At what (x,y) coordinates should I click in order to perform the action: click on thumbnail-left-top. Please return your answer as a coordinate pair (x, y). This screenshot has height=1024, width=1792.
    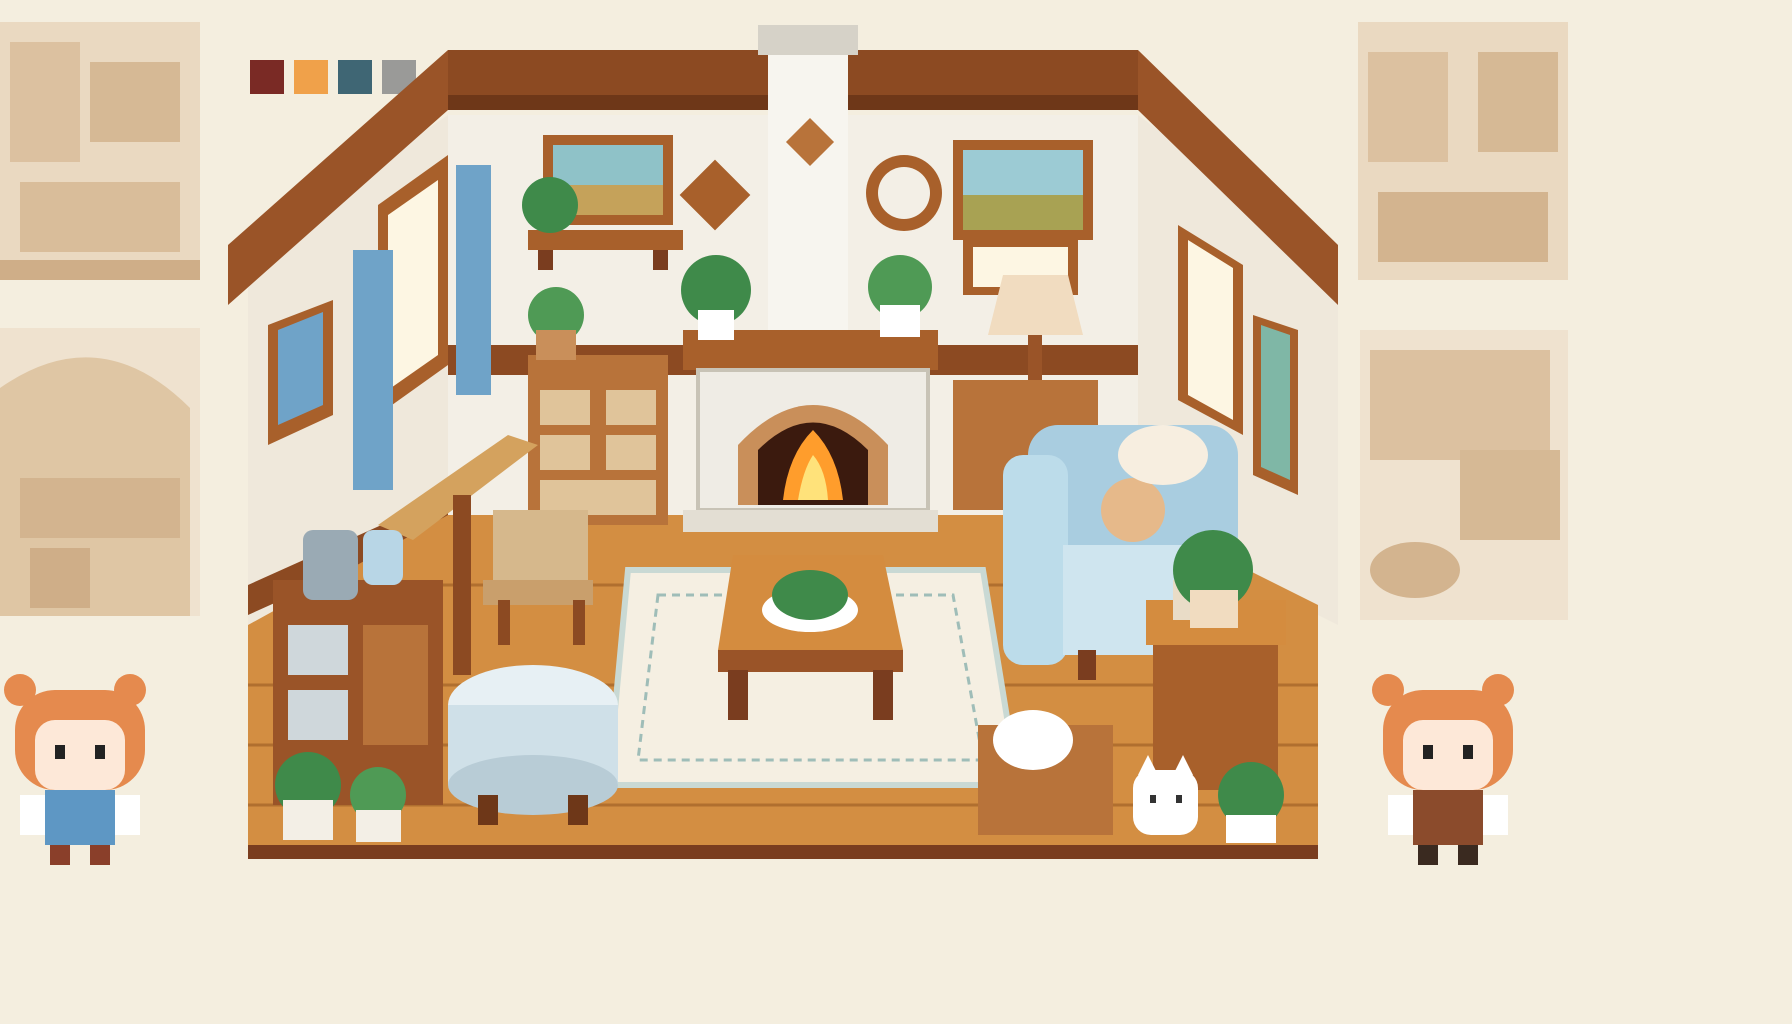
    Looking at the image, I should click on (100, 151).